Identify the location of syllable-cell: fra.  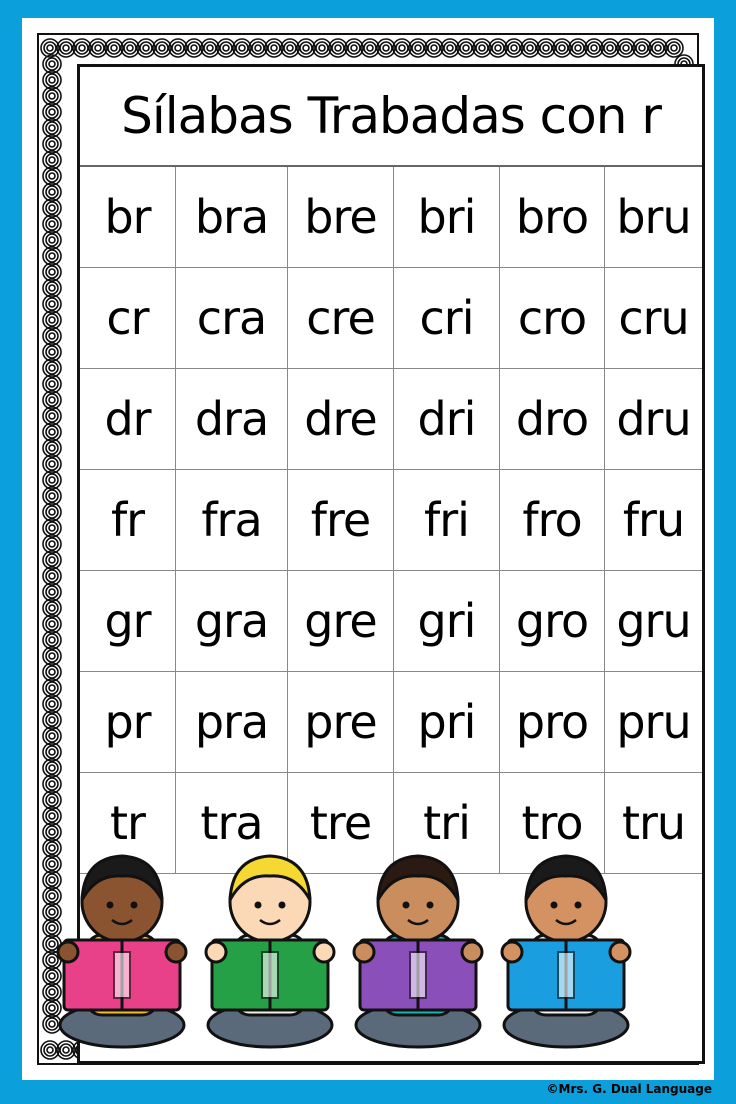
(232, 520).